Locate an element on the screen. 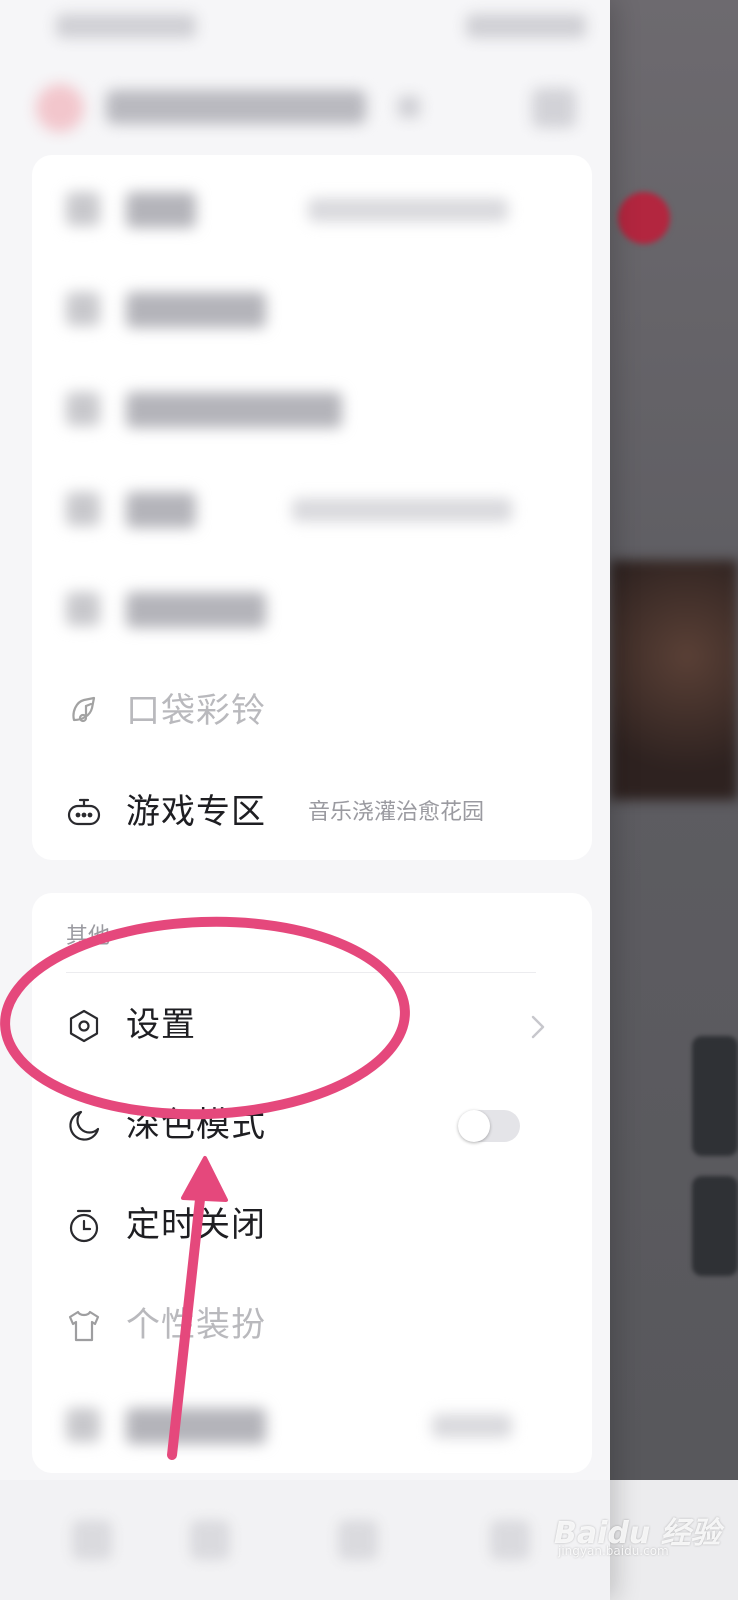 Image resolution: width=738 pixels, height=1600 pixels. status-bar is located at coordinates (326, 28).